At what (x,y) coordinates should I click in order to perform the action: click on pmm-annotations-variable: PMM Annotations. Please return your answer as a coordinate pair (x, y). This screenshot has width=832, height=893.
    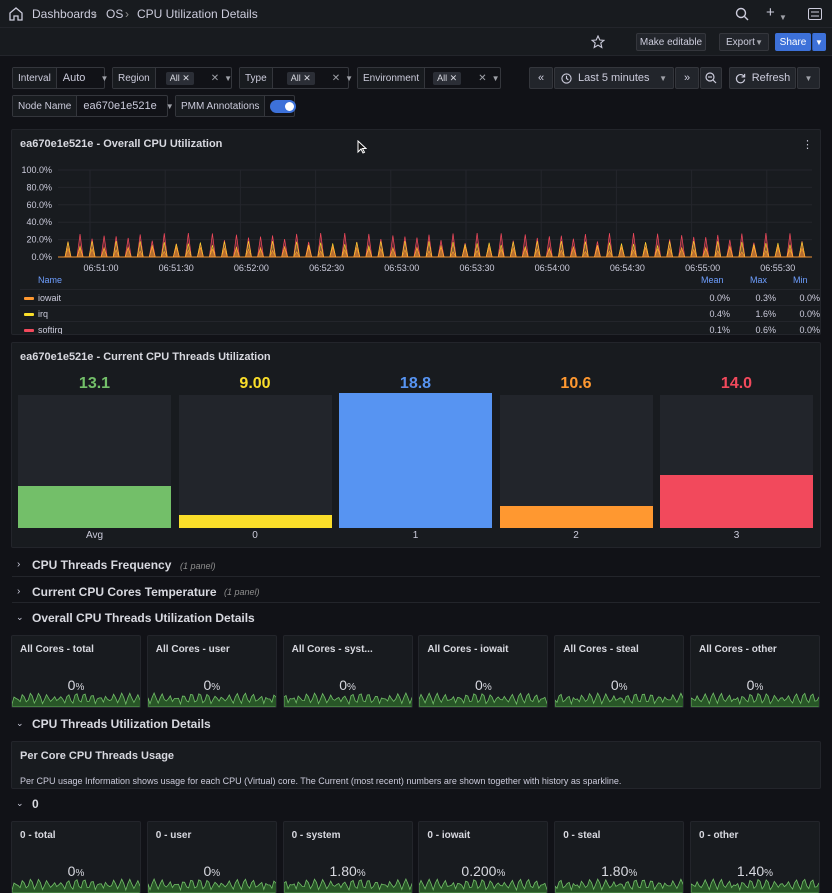
    Looking at the image, I should click on (236, 106).